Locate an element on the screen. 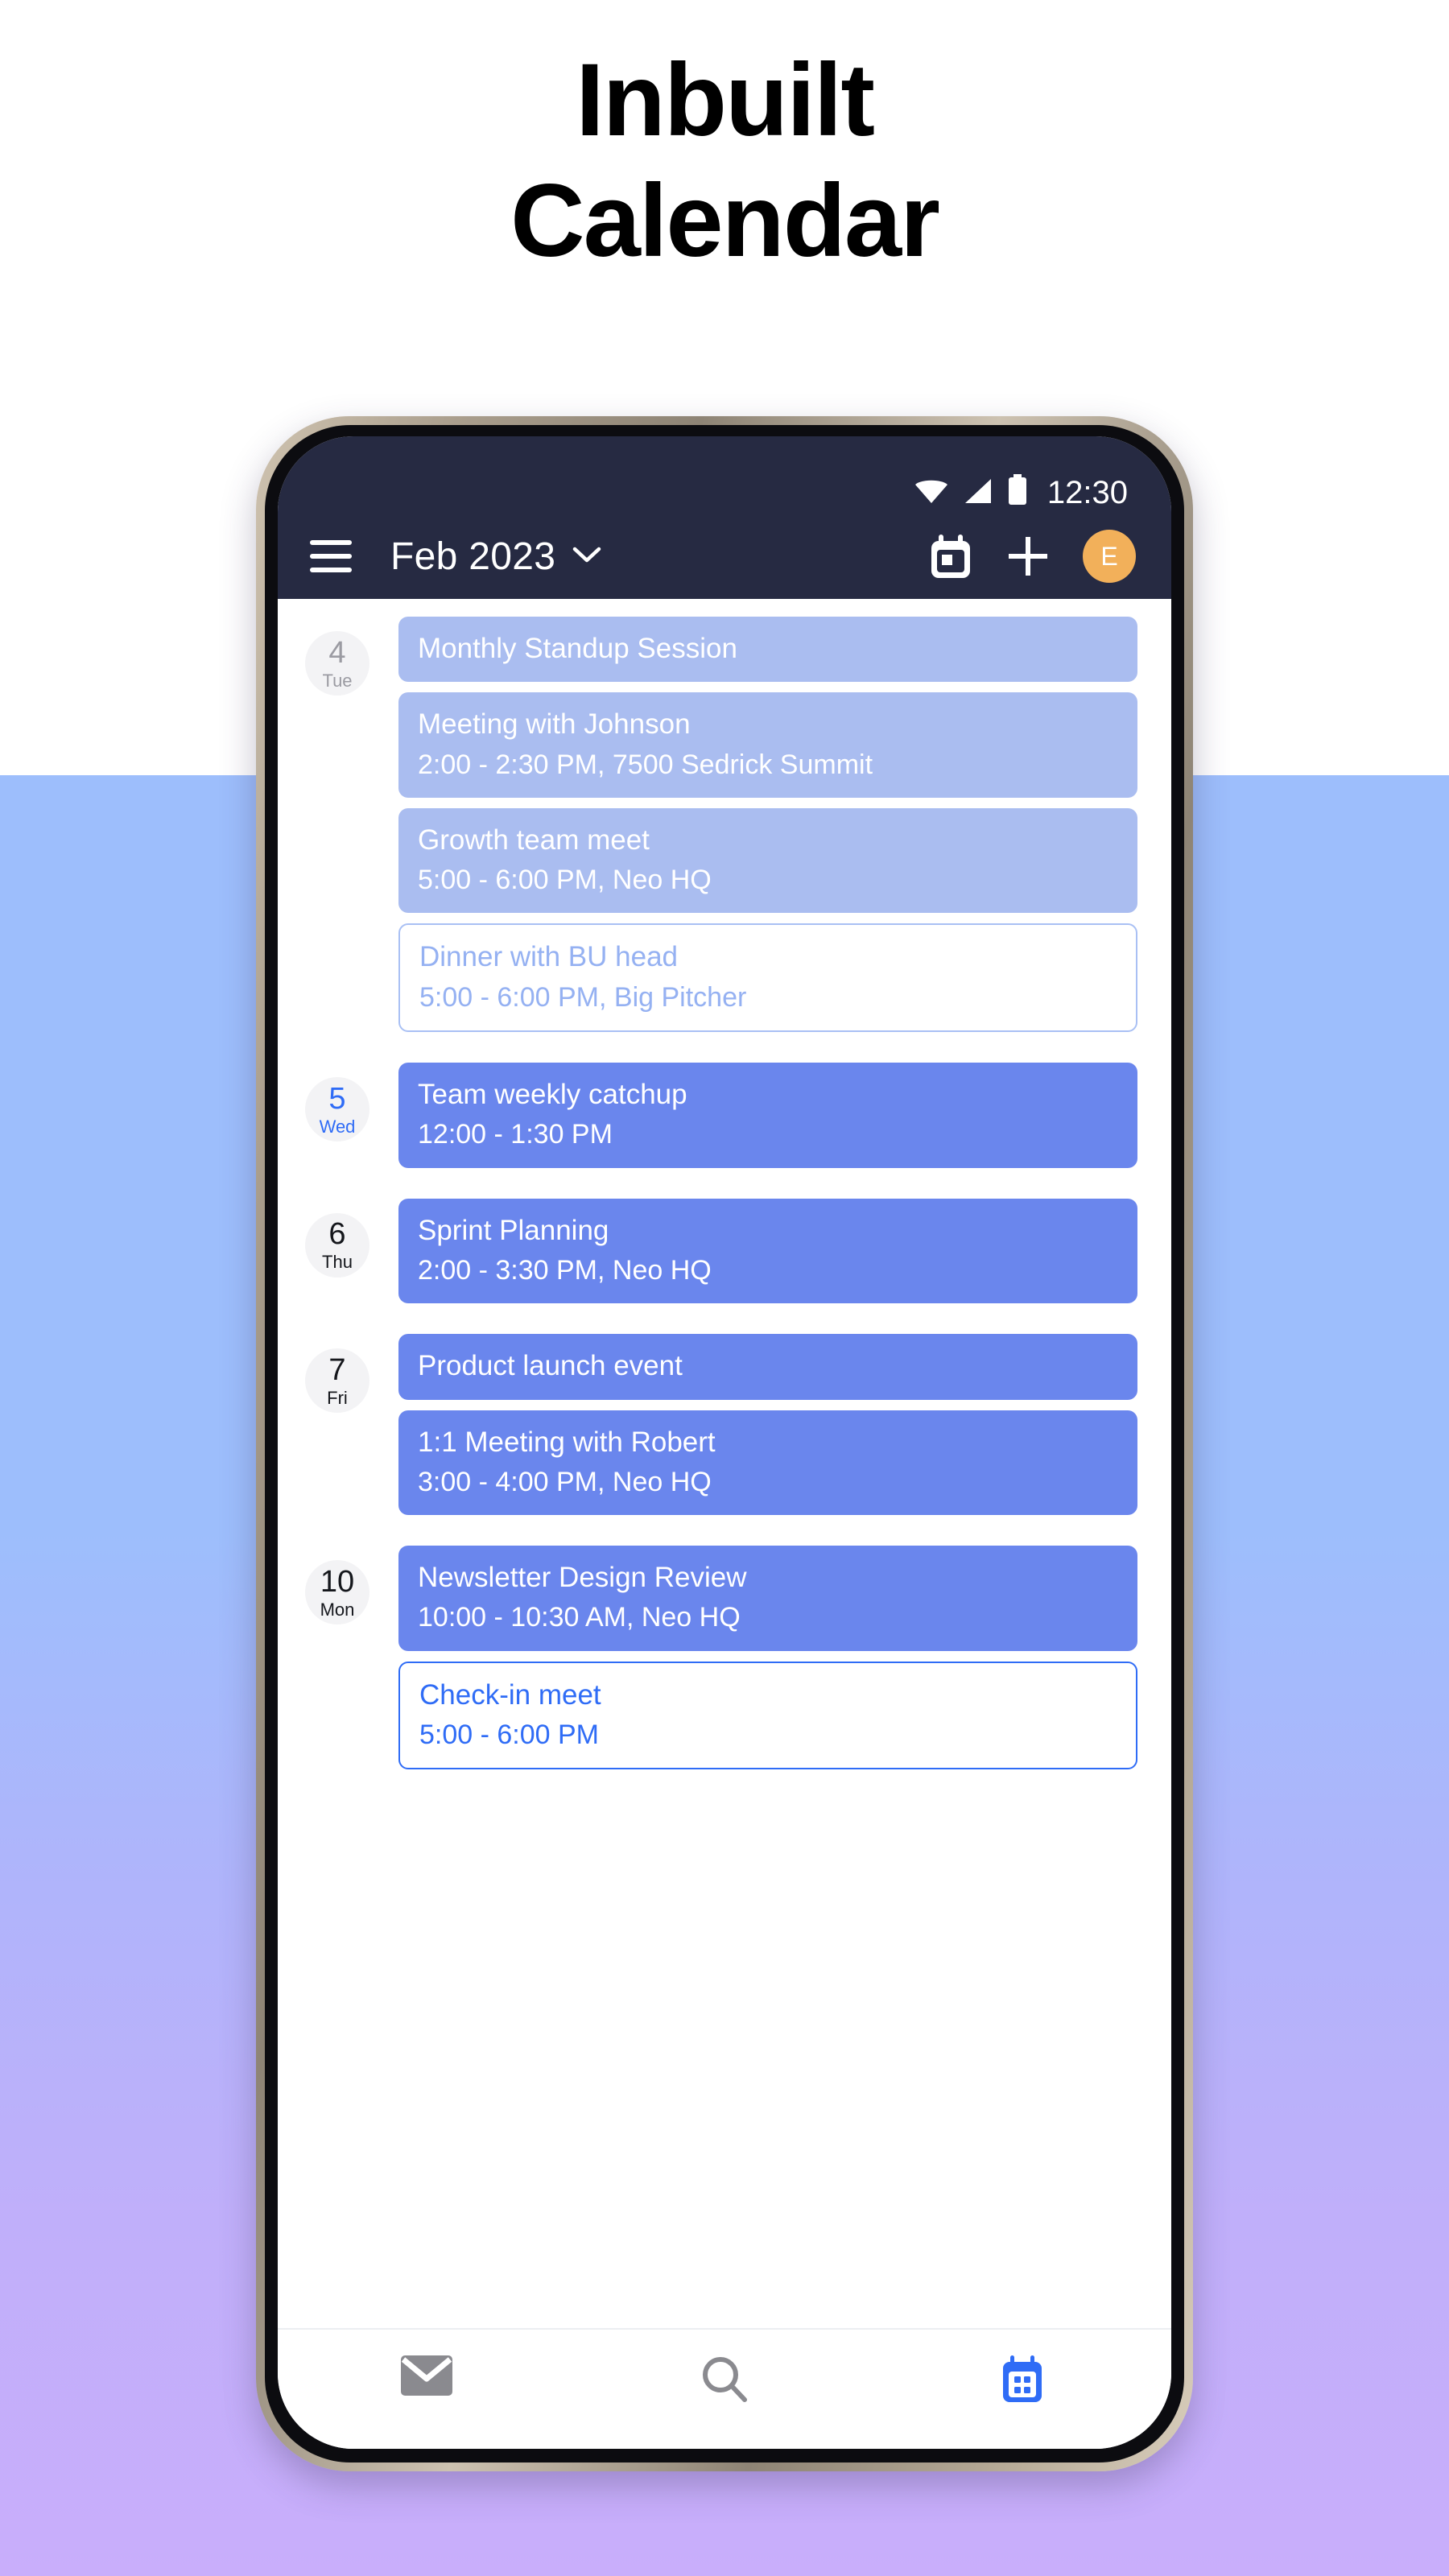 Image resolution: width=1449 pixels, height=2576 pixels. page-title-line-1: Inbuilt is located at coordinates (725, 100).